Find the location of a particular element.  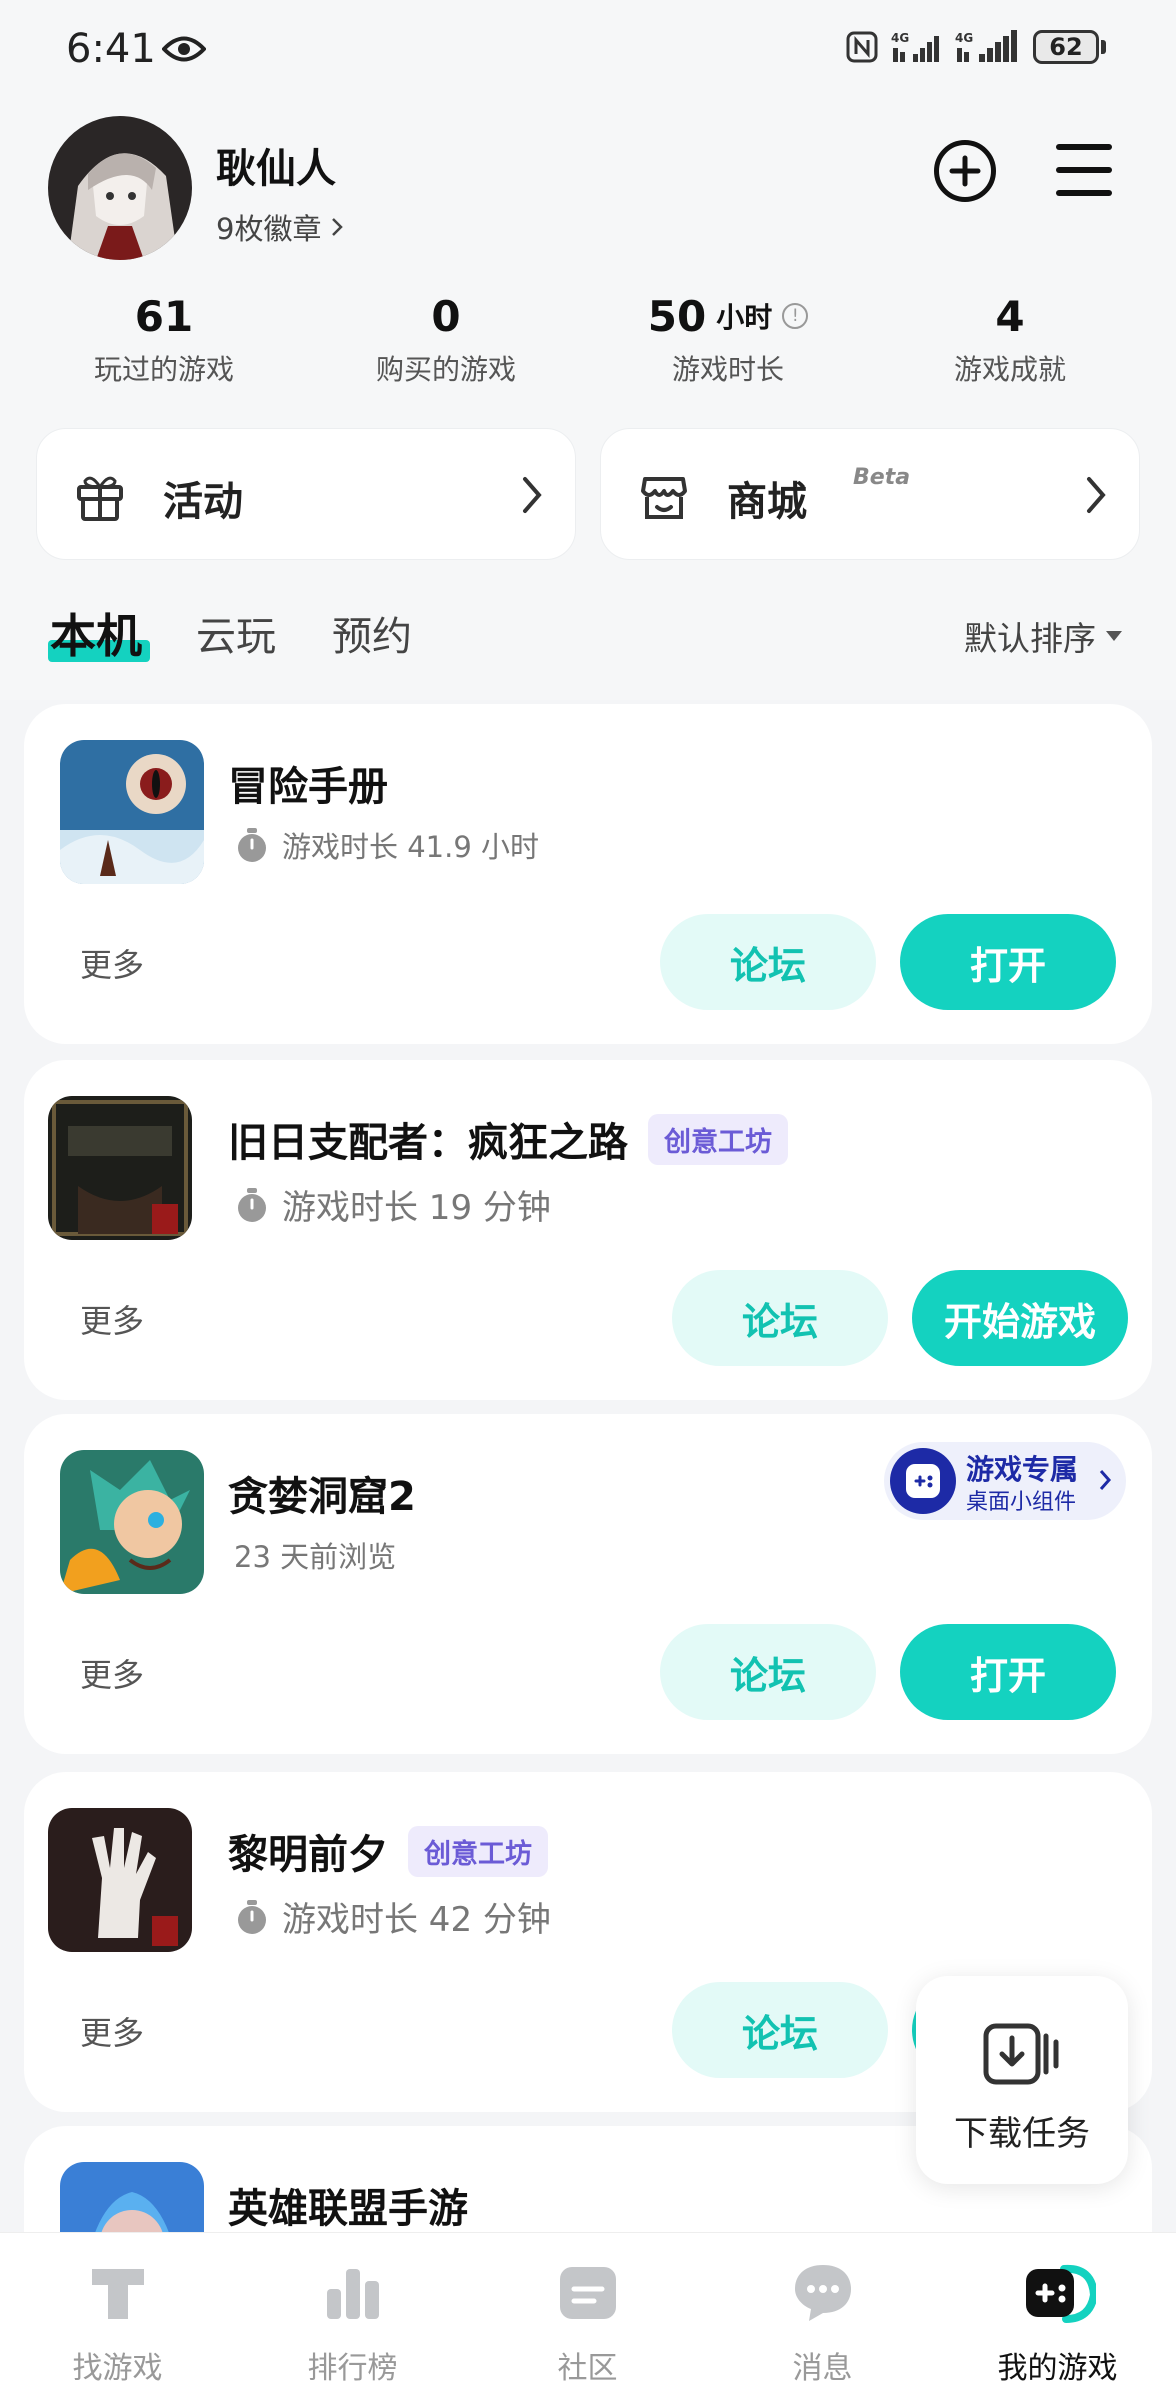

badges-link: 9枚徽章 is located at coordinates (280, 227).